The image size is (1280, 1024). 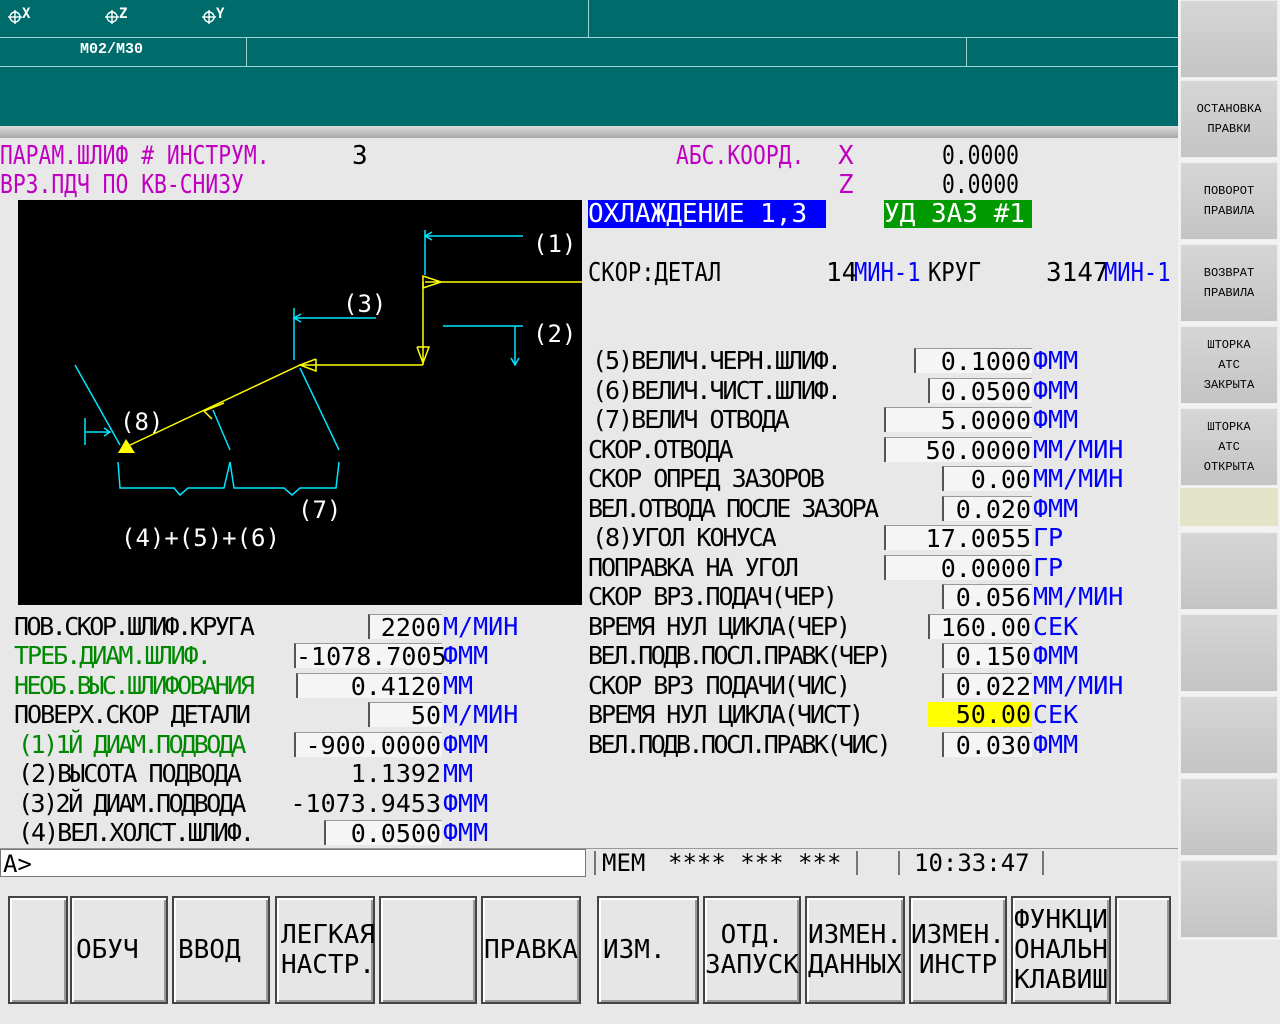 I want to click on atc-shutter-close-button: ШТОРКА АТС ЗАКРЫТА, so click(x=1229, y=365).